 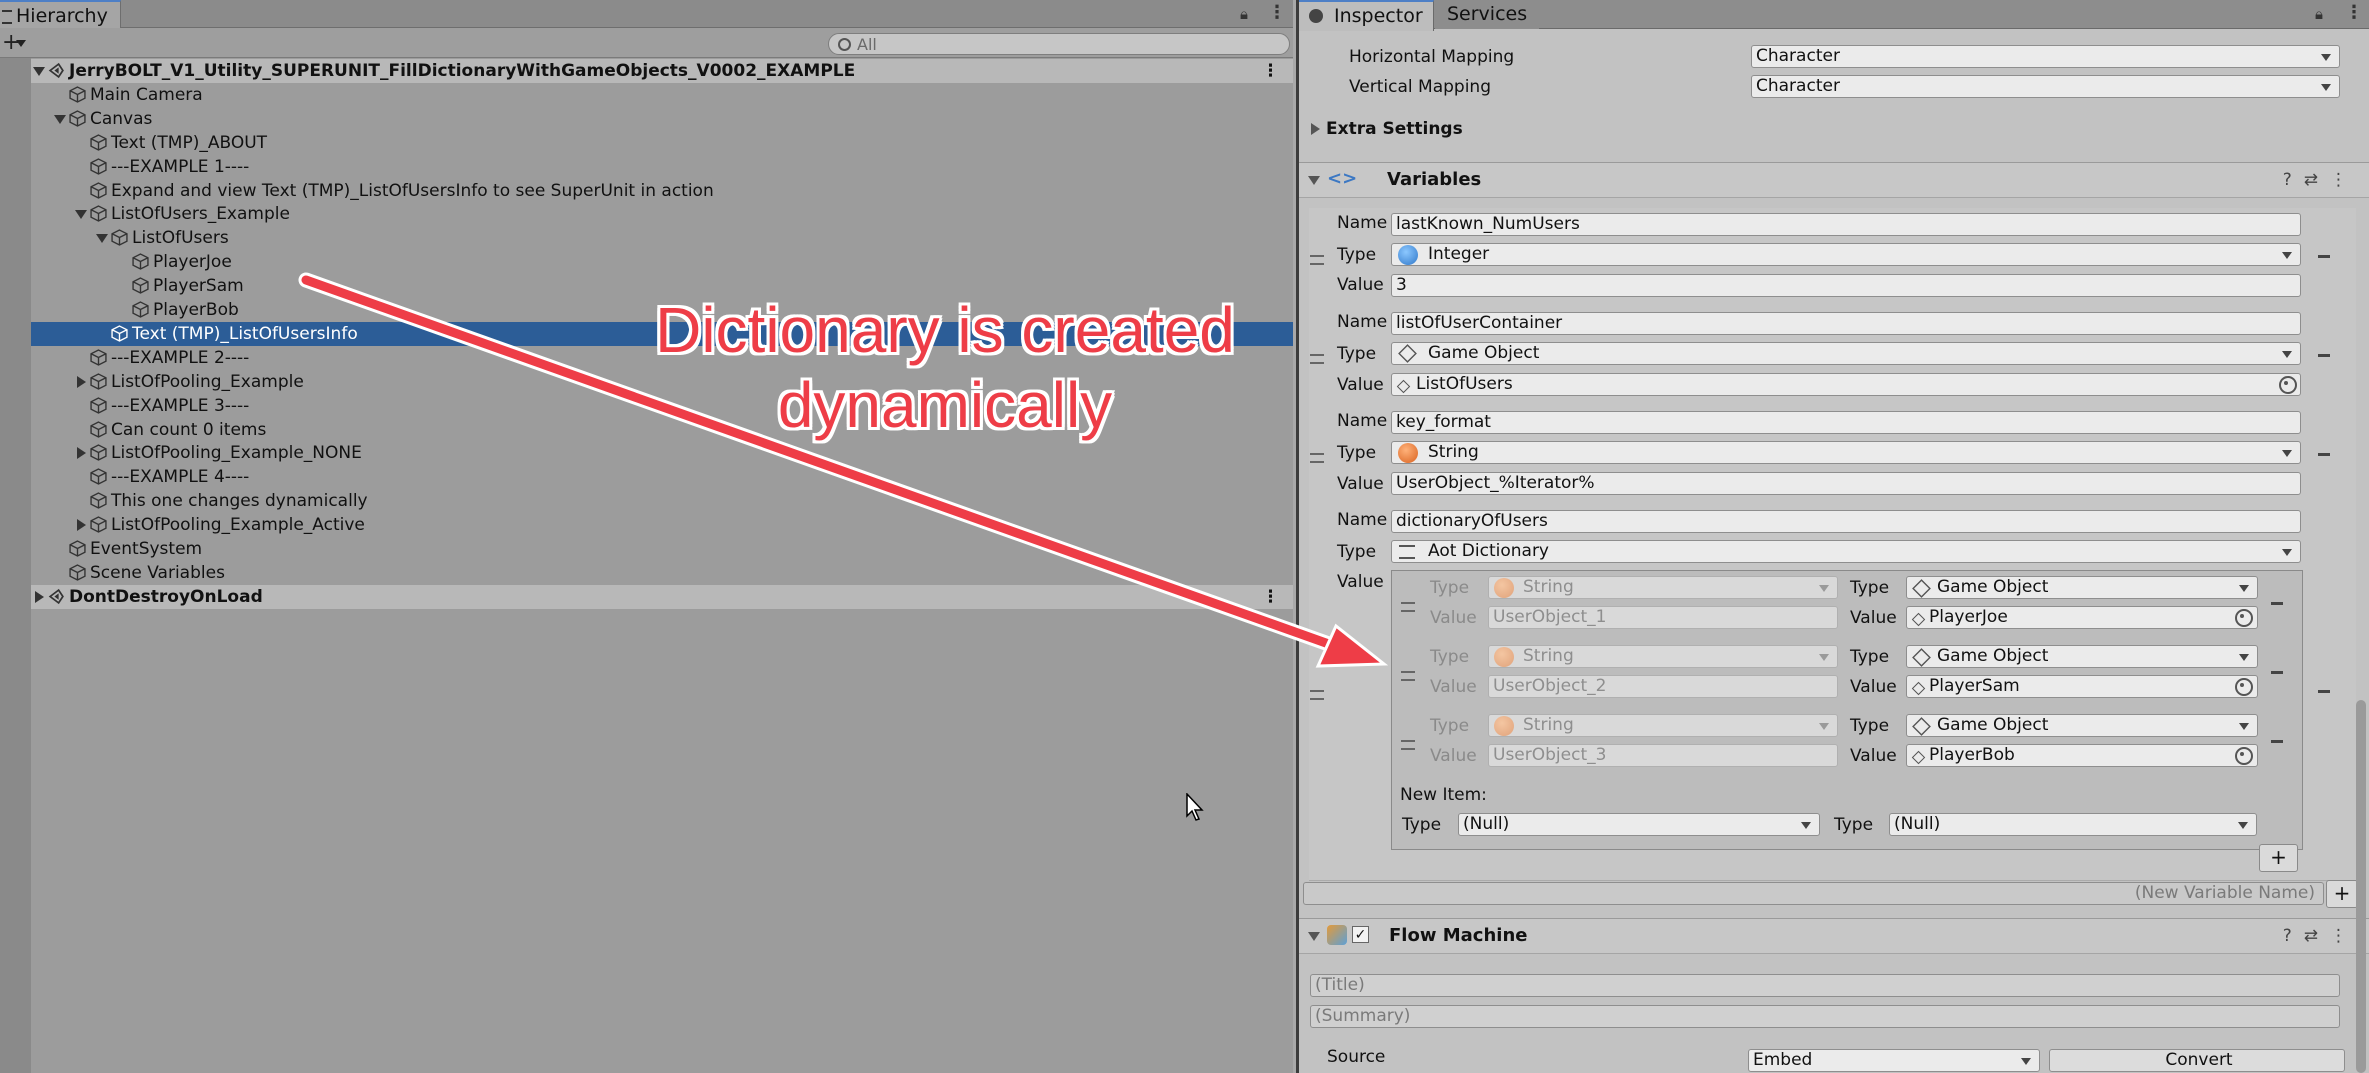 What do you see at coordinates (1846, 422) in the screenshot?
I see `variable-name-input: key_format` at bounding box center [1846, 422].